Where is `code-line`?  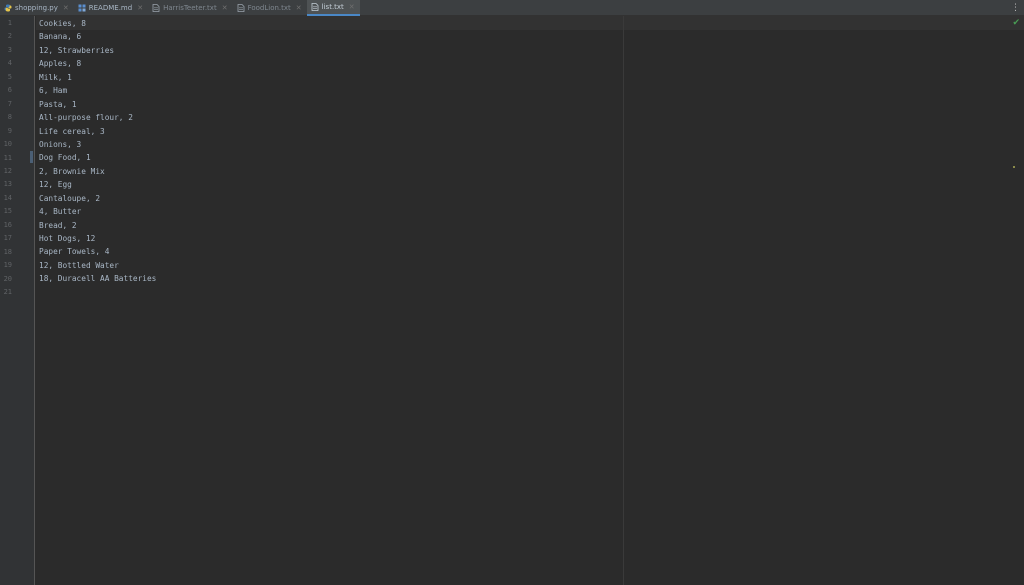
code-line is located at coordinates (329, 292).